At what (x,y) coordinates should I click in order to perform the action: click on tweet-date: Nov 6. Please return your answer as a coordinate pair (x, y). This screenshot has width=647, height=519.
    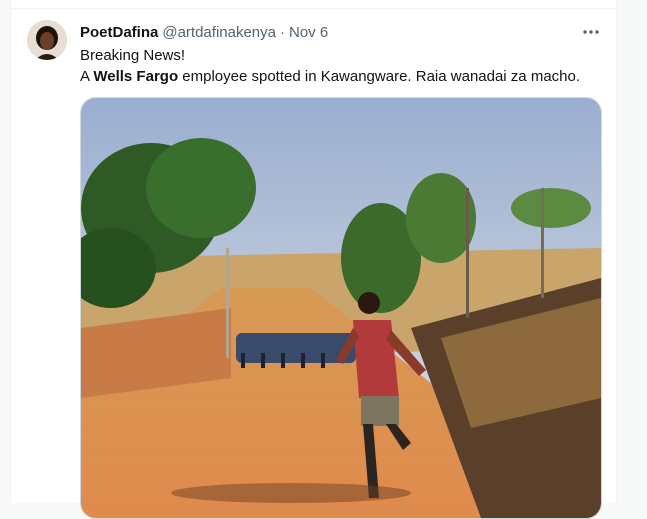
    Looking at the image, I should click on (308, 32).